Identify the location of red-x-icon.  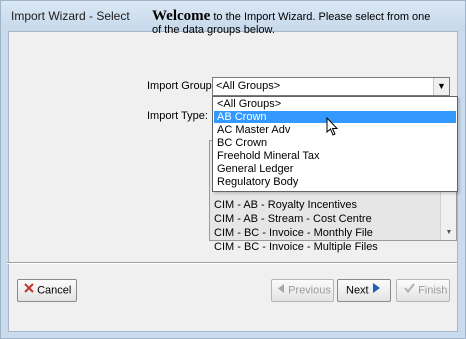
(29, 290).